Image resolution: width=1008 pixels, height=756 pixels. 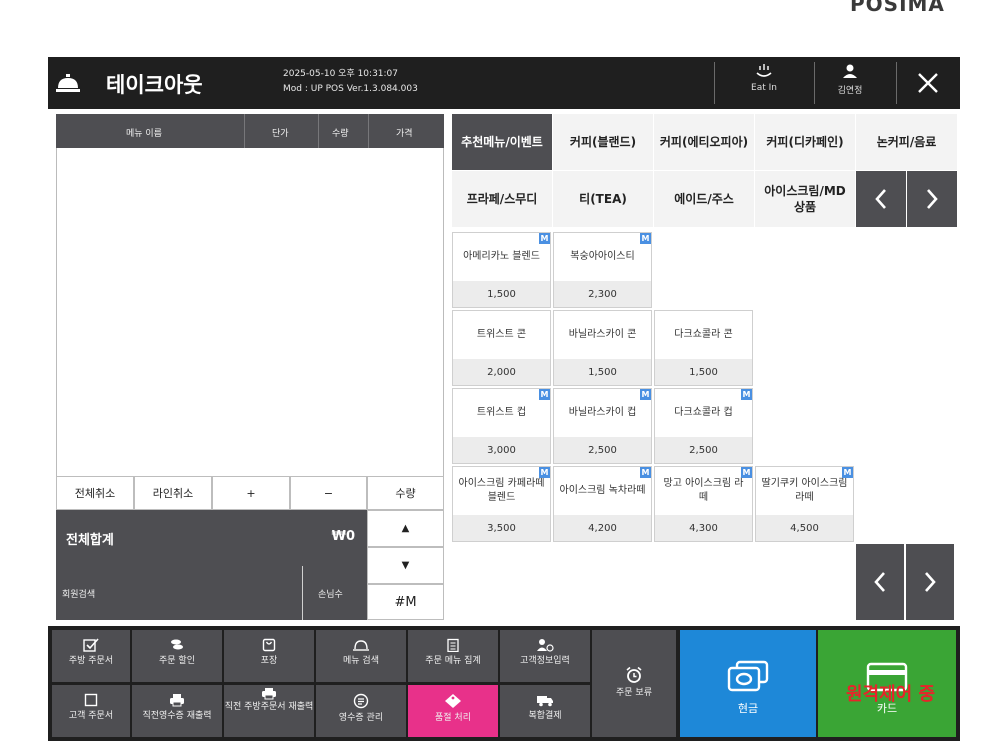 What do you see at coordinates (340, 134) in the screenshot?
I see `col-qty: 수량` at bounding box center [340, 134].